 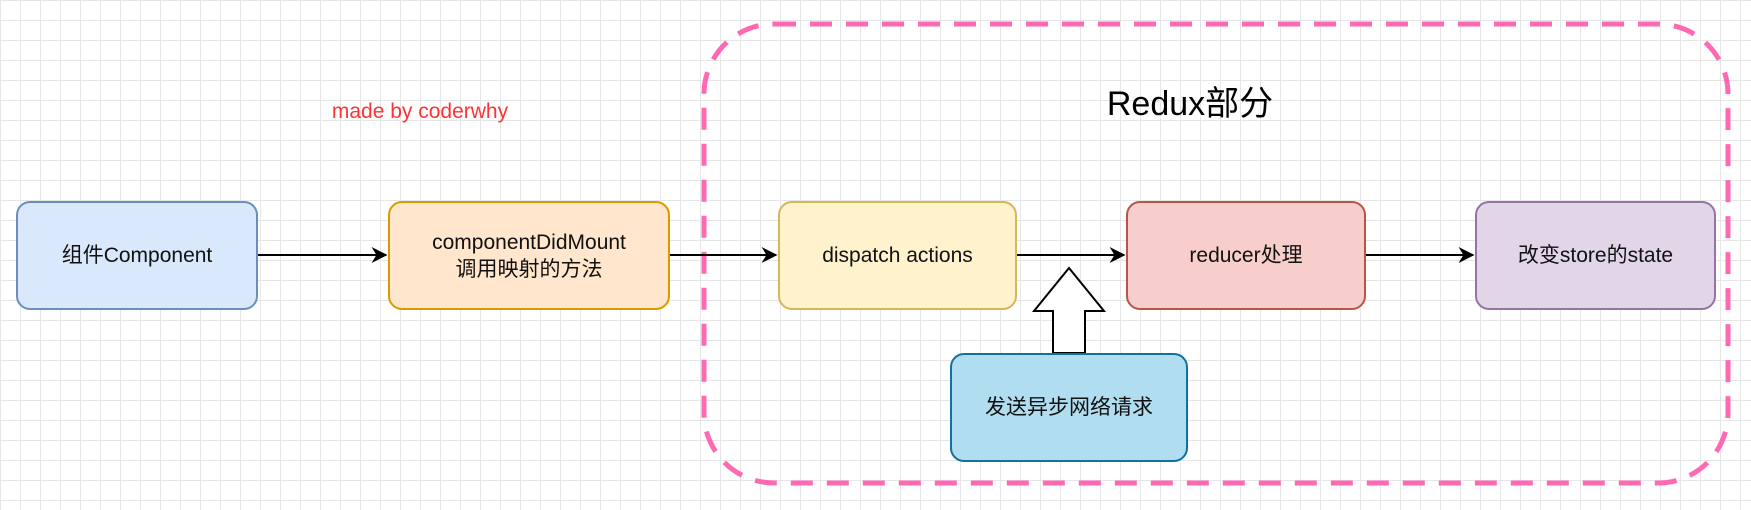 I want to click on node-async-request: 发送异步网络请求, so click(x=1069, y=407).